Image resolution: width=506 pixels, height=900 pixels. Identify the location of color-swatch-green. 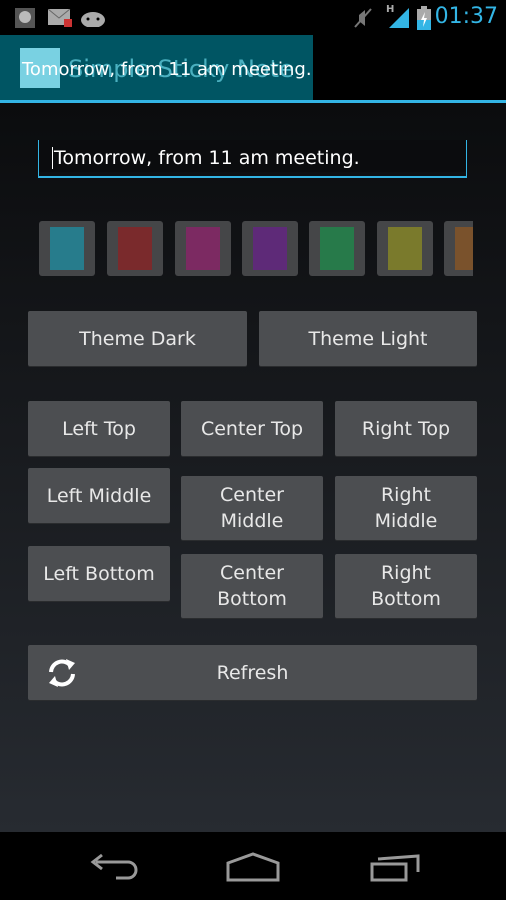
(337, 248).